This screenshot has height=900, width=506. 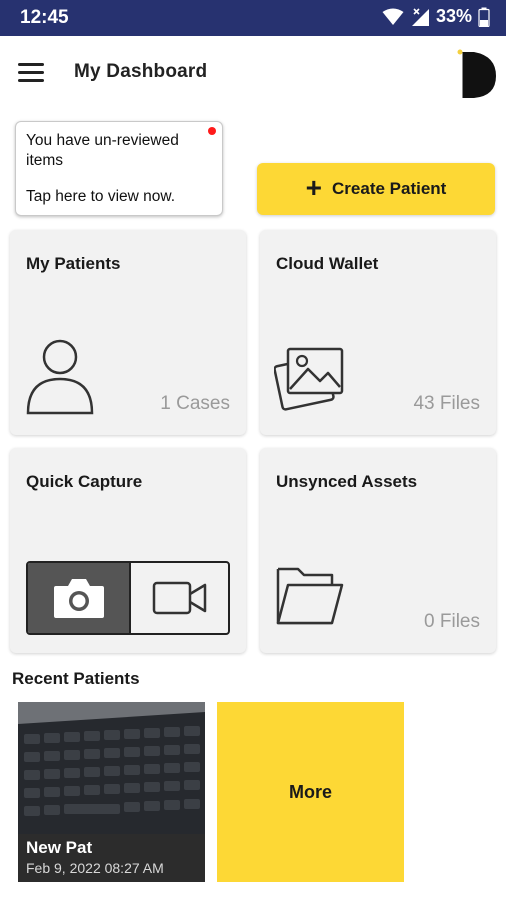 I want to click on card-title: Unsynced Assets, so click(x=347, y=481).